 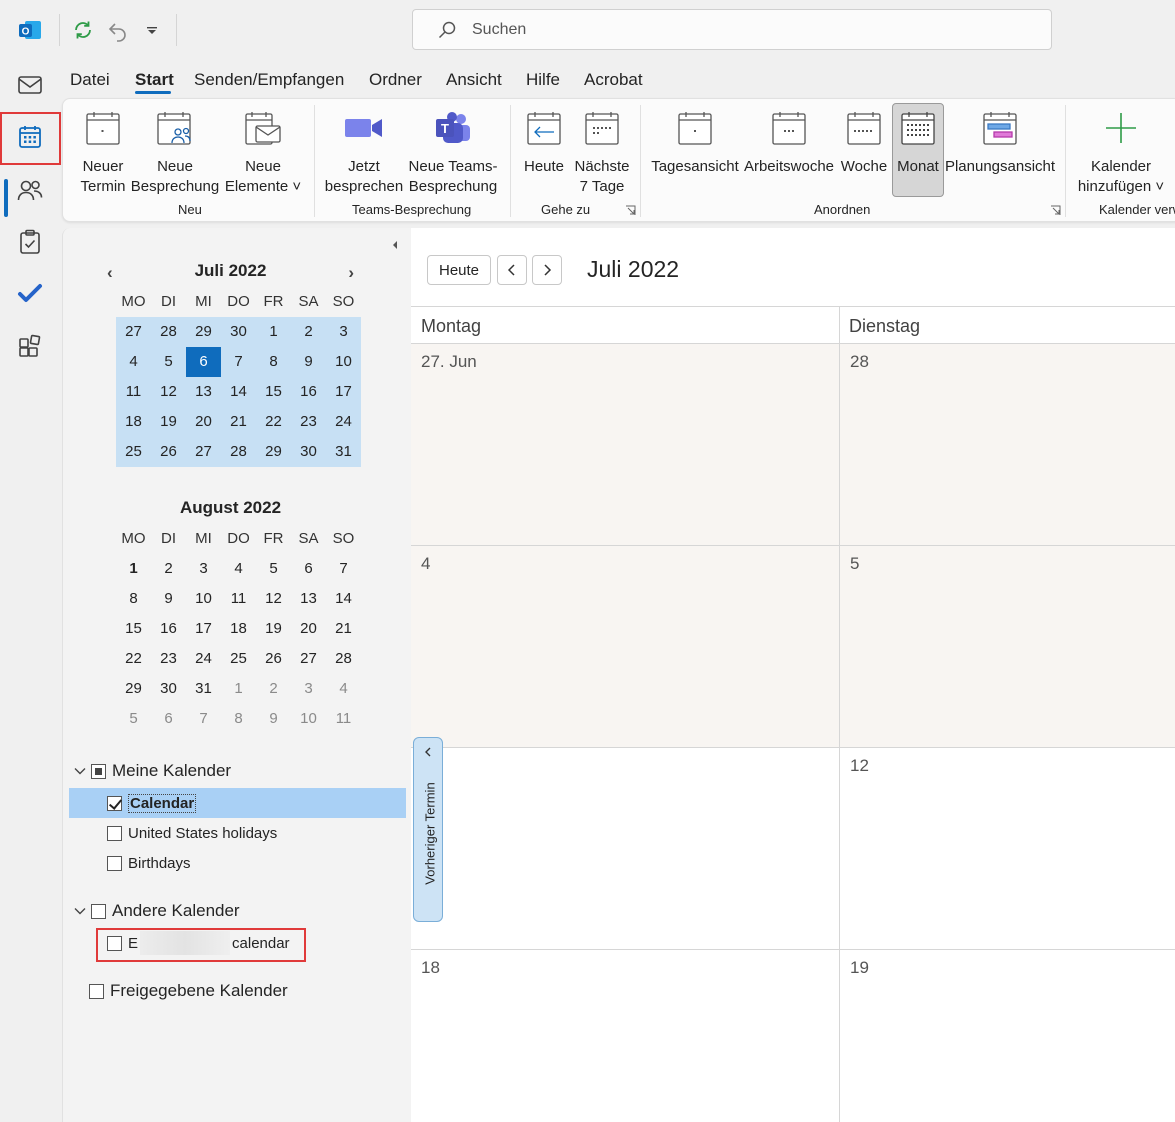 What do you see at coordinates (168, 422) in the screenshot?
I see `mini-day: 19` at bounding box center [168, 422].